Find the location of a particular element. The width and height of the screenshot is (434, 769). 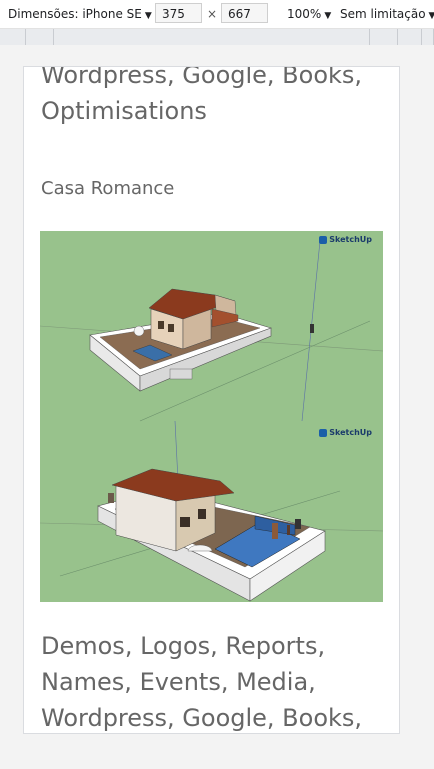

throttle-select: Sem limitação ▼ is located at coordinates (387, 14).